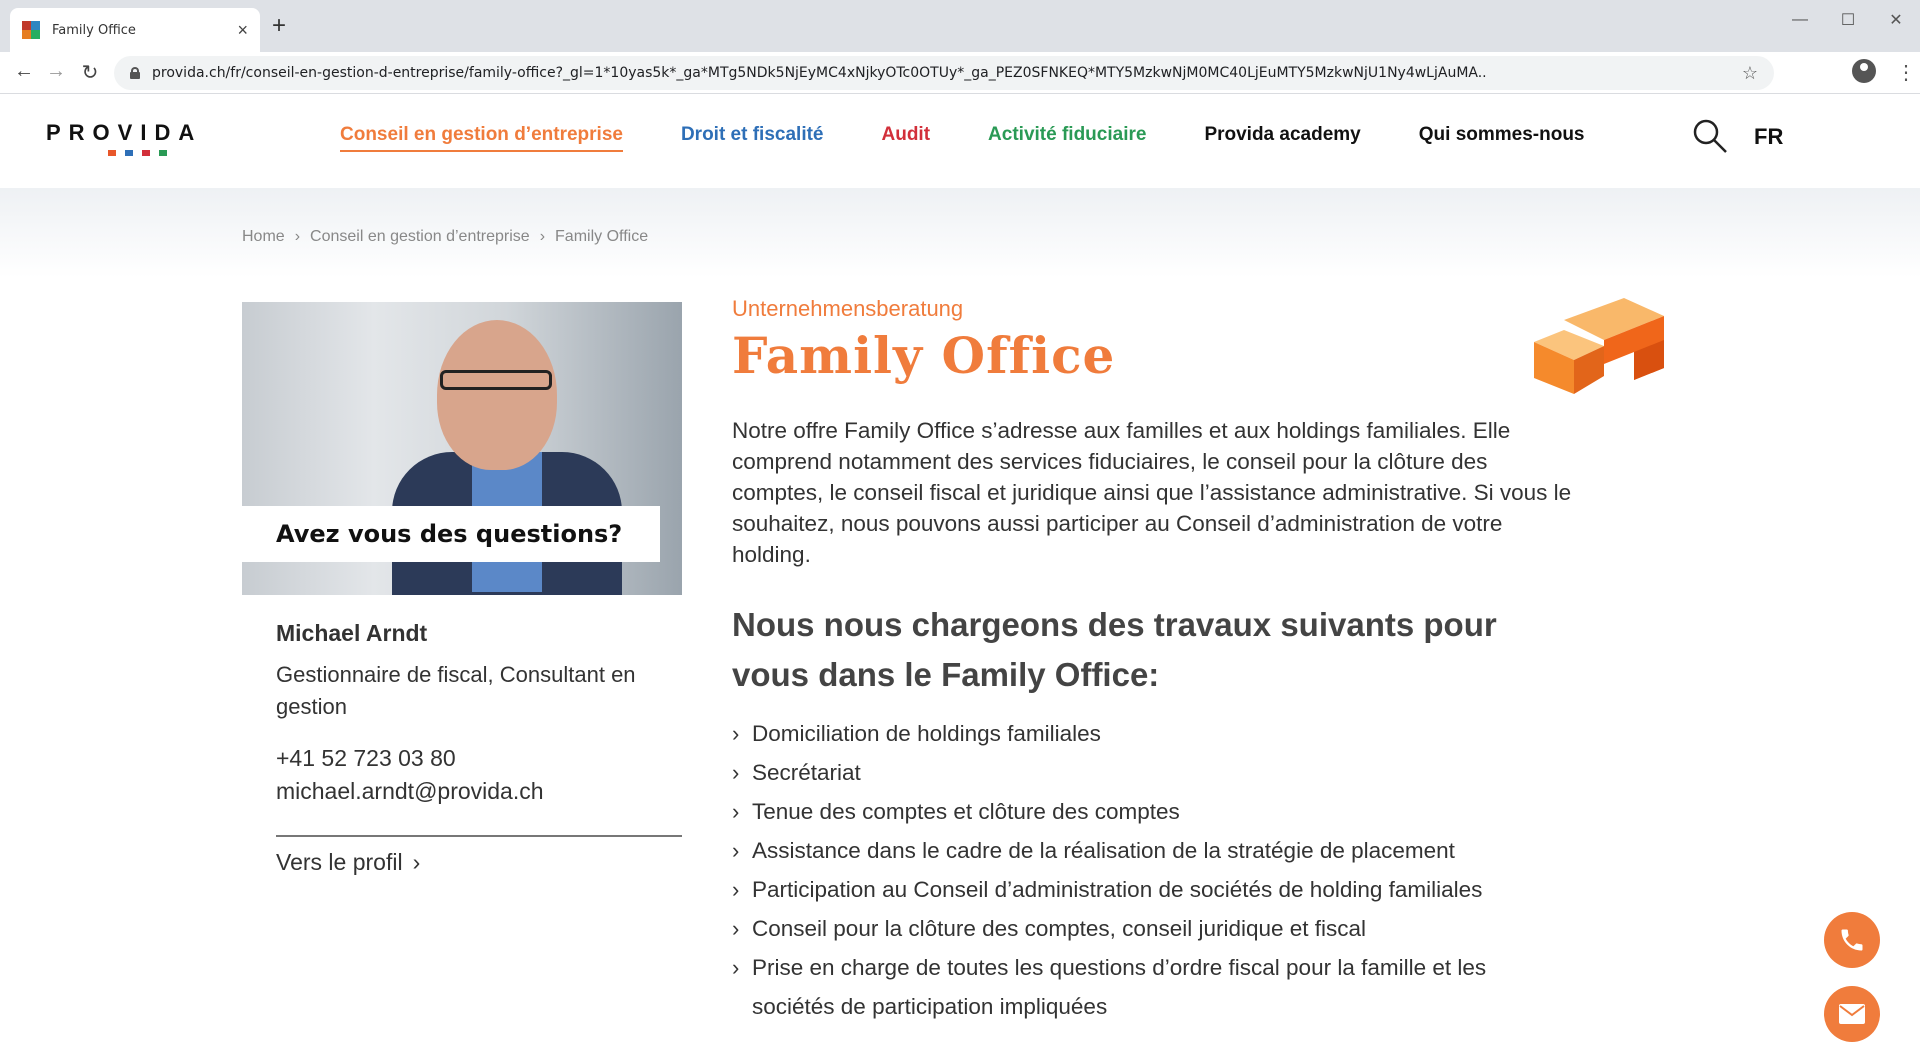 This screenshot has height=1049, width=1920. What do you see at coordinates (242, 30) in the screenshot?
I see `close-tab-icon: ×` at bounding box center [242, 30].